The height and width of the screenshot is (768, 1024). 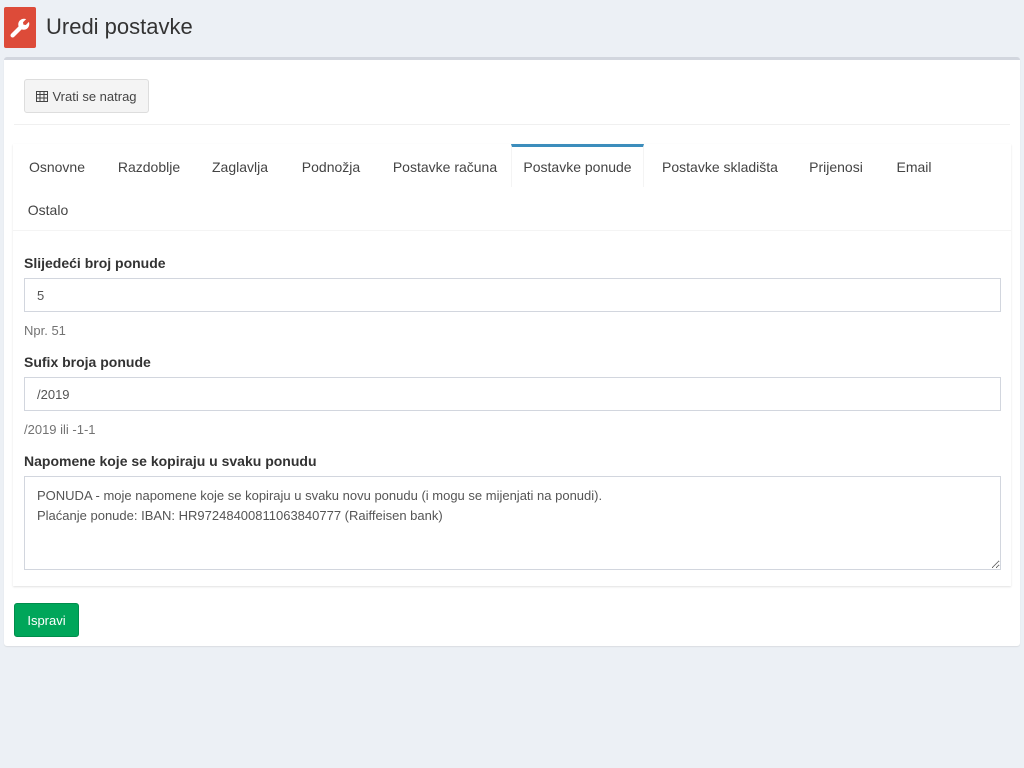 What do you see at coordinates (512, 124) in the screenshot?
I see `divider` at bounding box center [512, 124].